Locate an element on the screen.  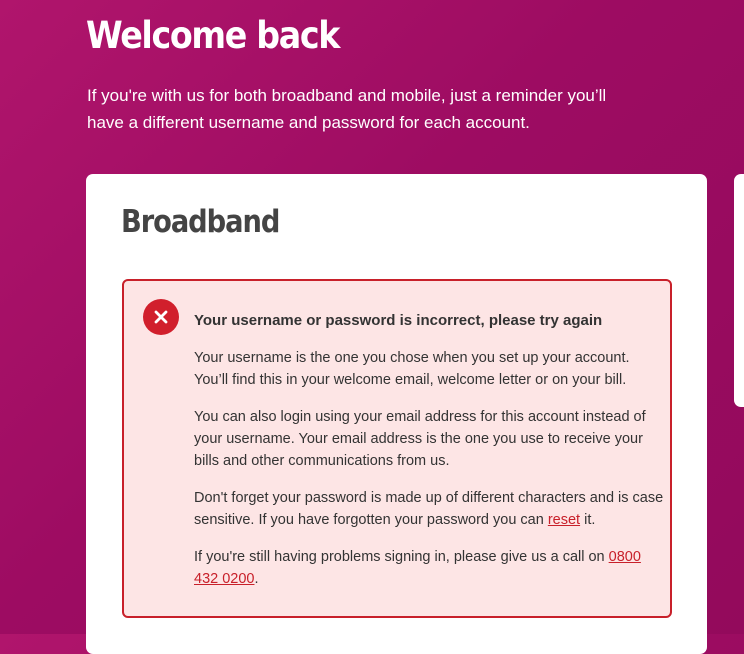
error-x-icon is located at coordinates (161, 317).